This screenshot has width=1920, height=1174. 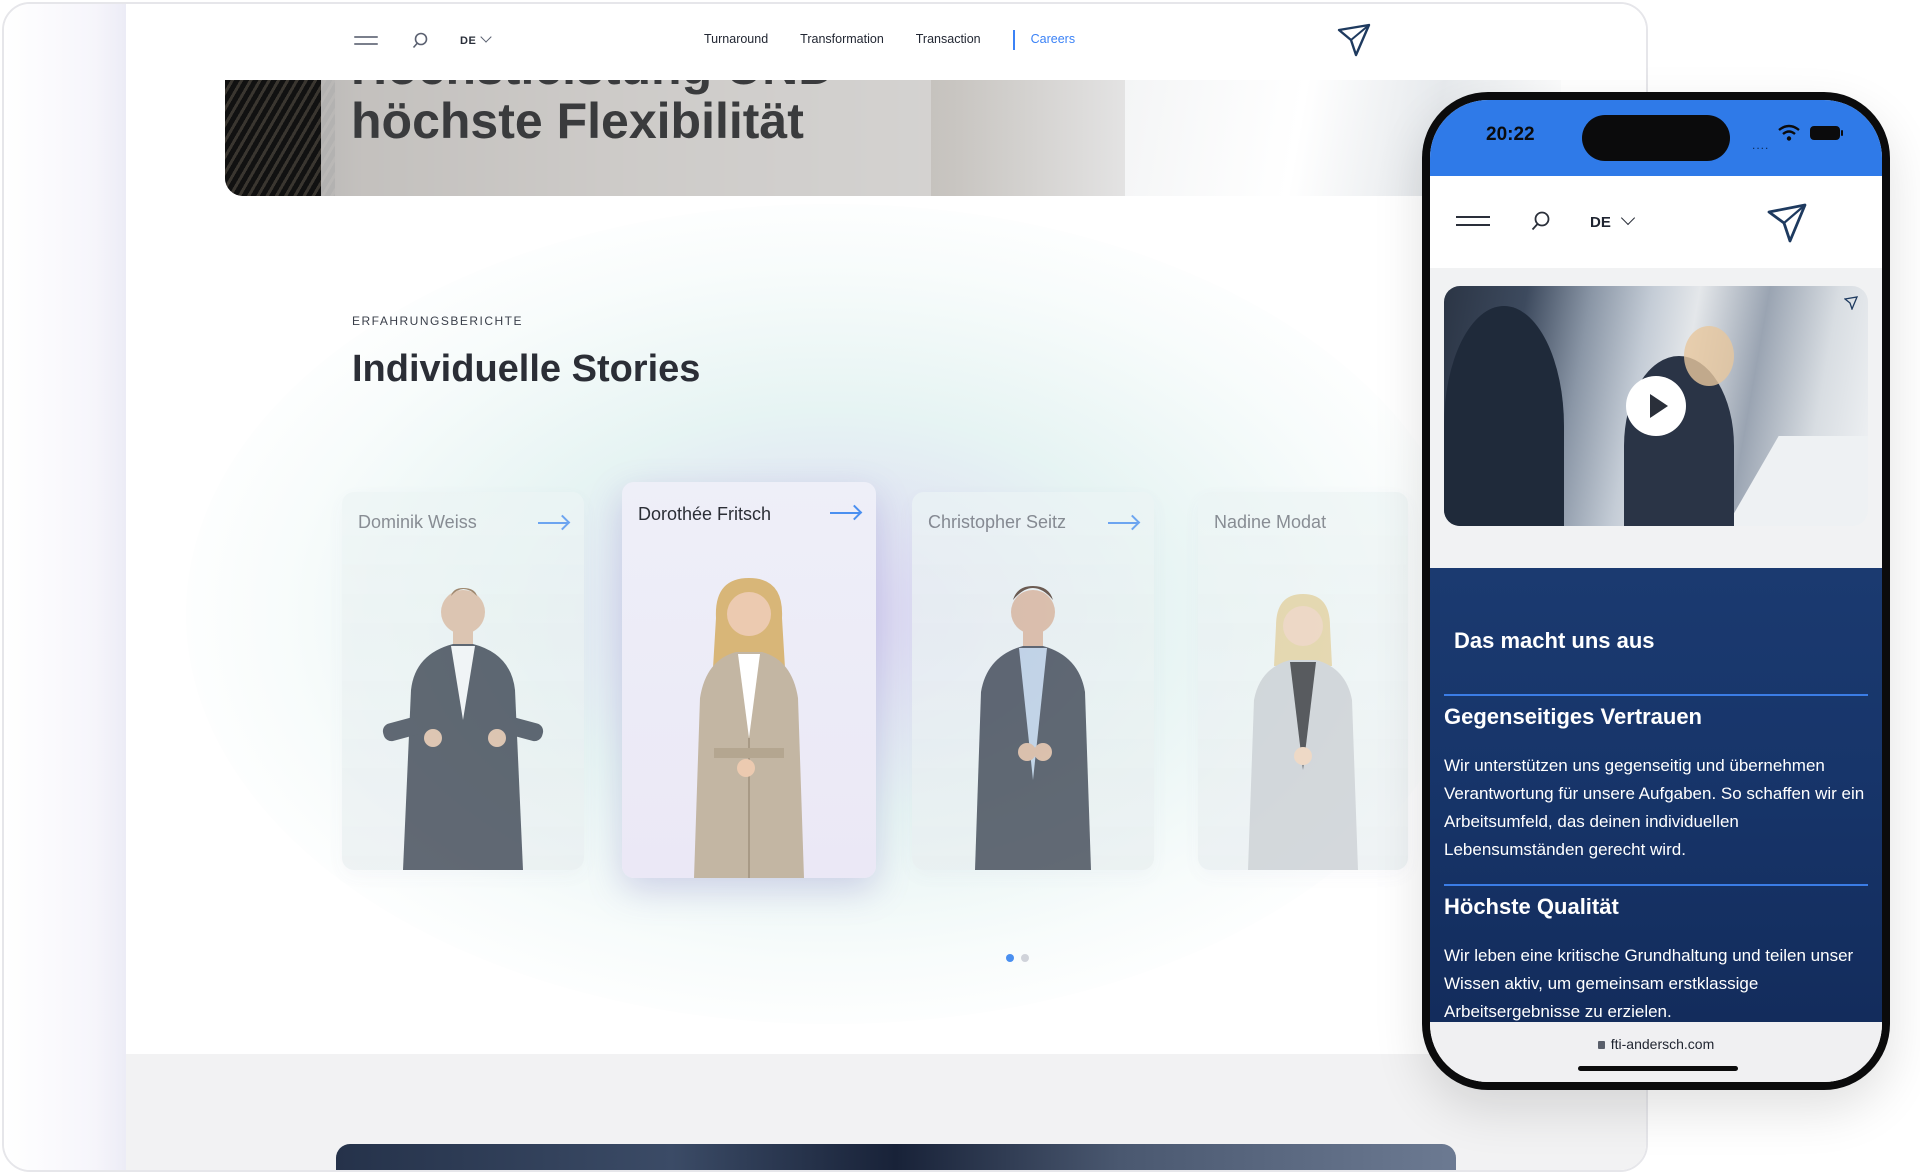 What do you see at coordinates (1709, 356) in the screenshot?
I see `video-figure-2-face` at bounding box center [1709, 356].